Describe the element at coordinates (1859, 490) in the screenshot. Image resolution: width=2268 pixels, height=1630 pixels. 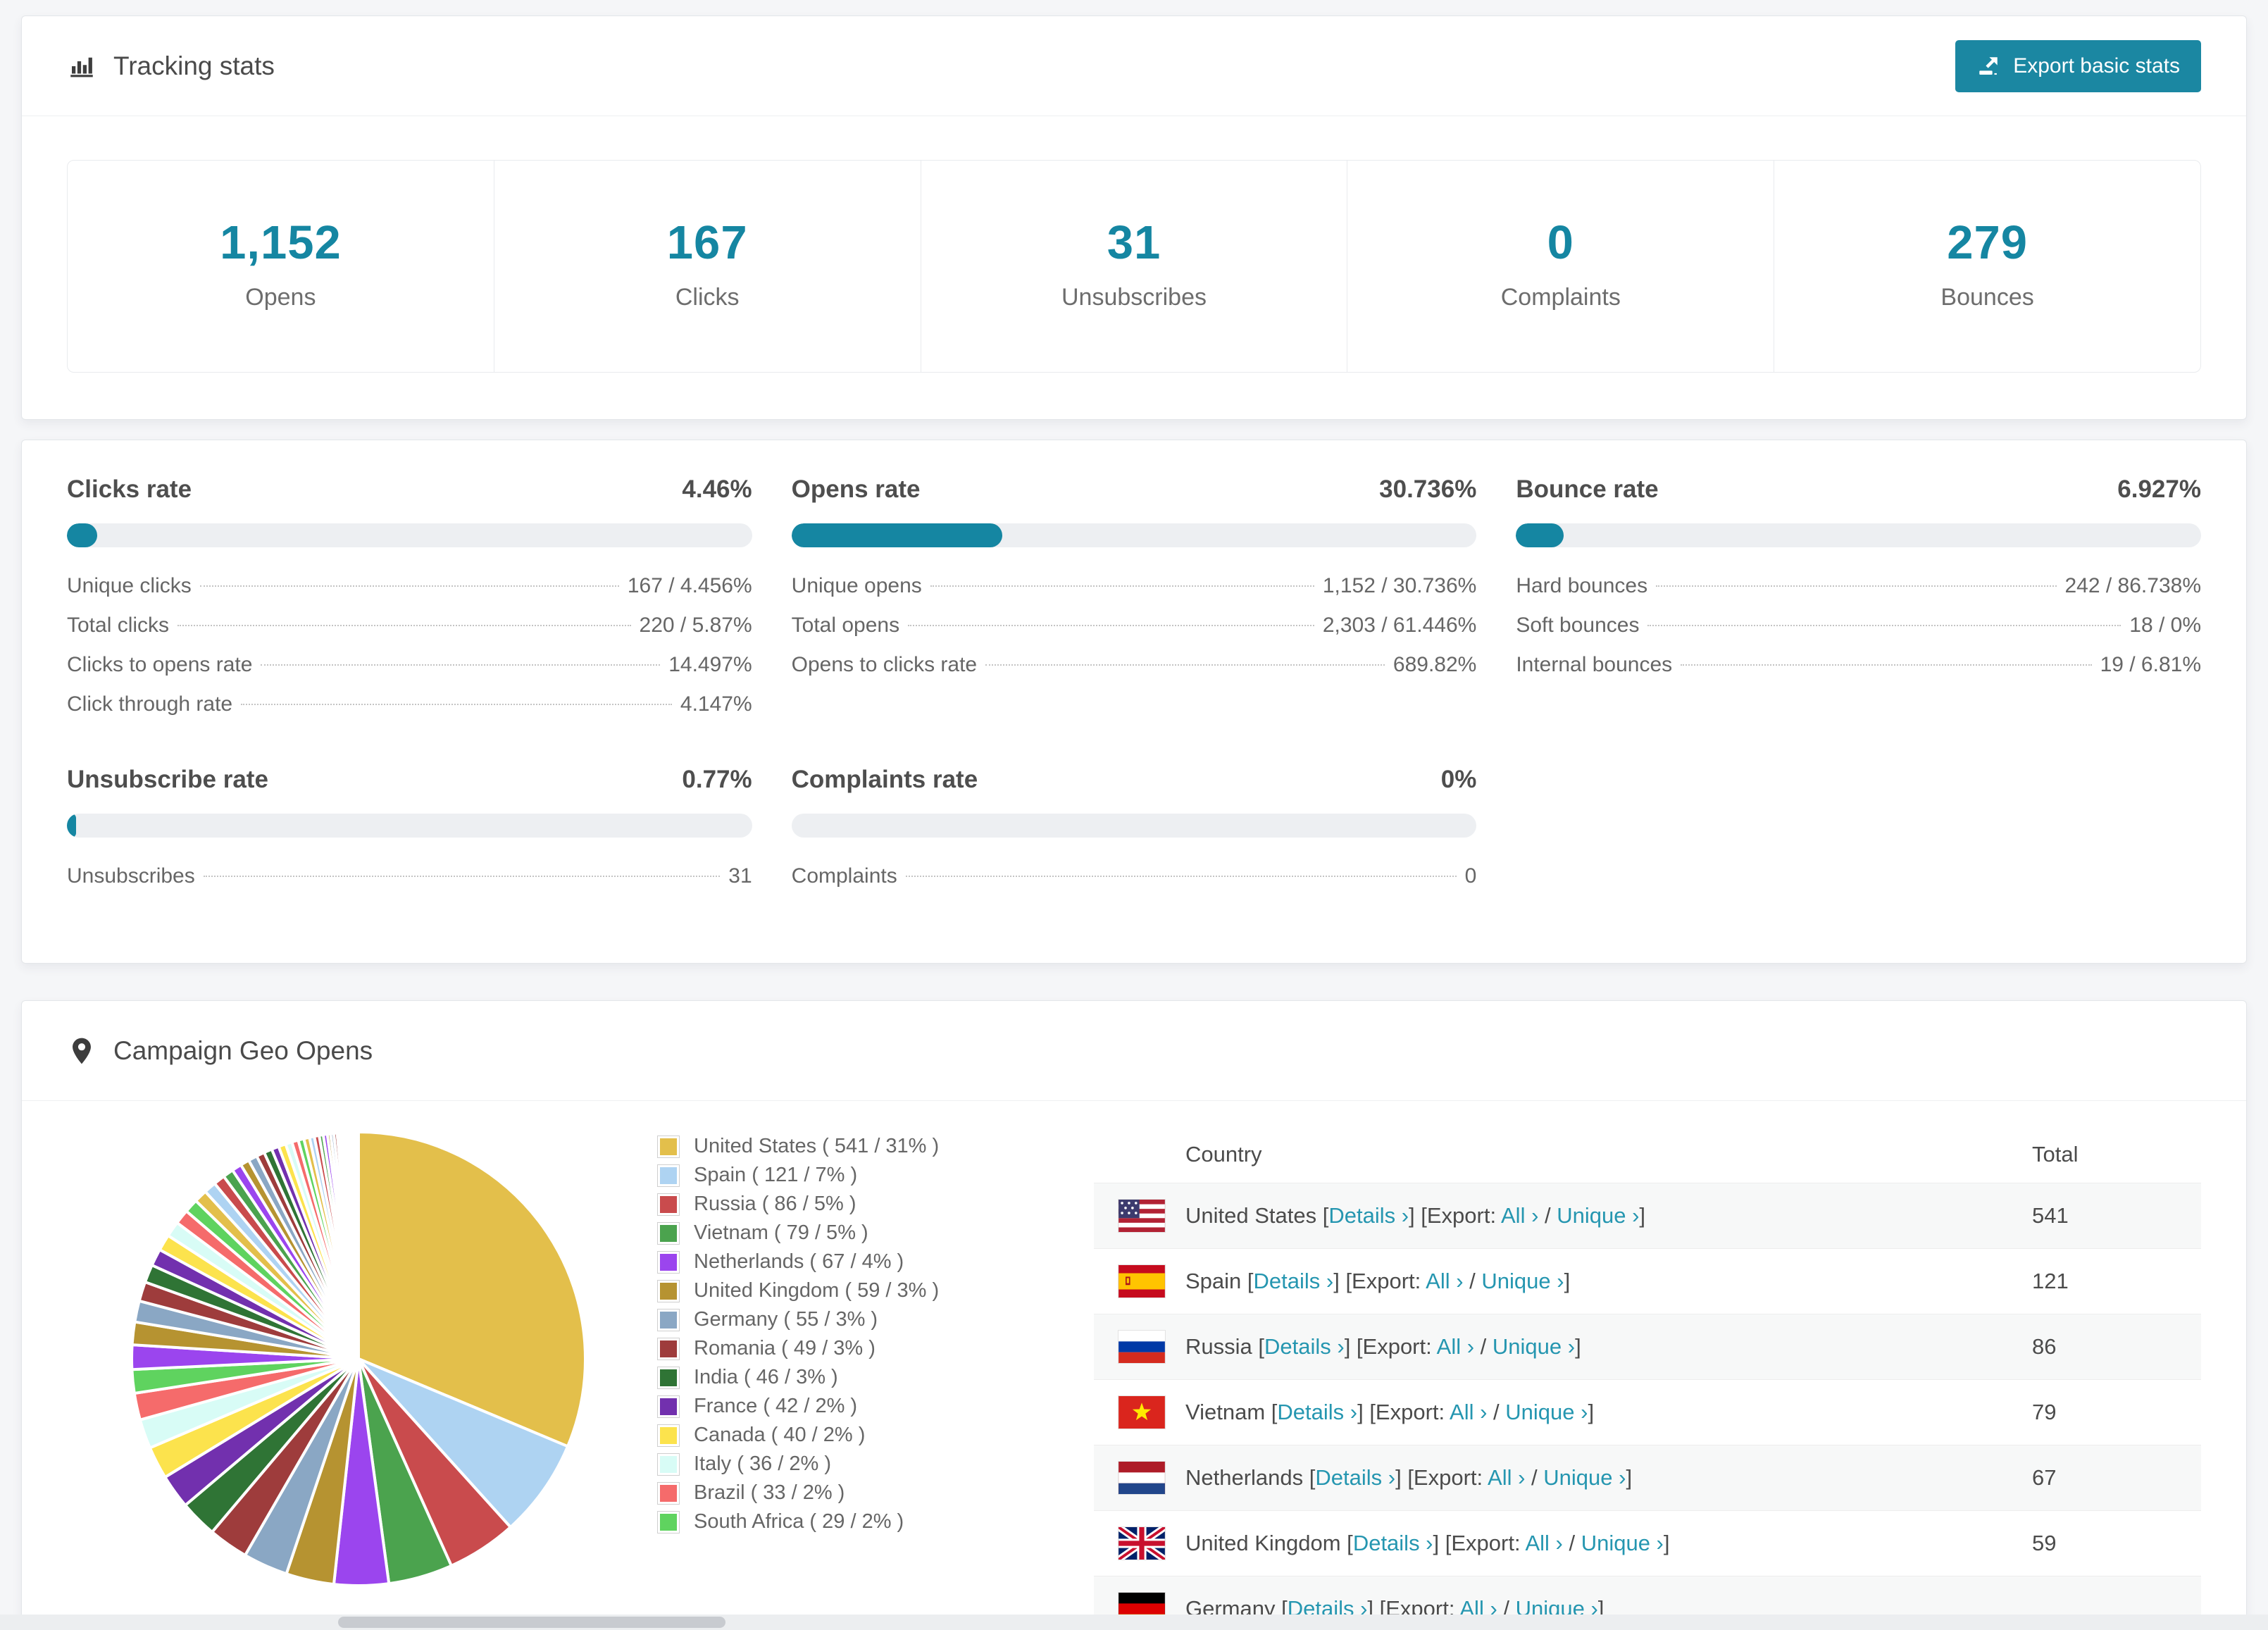
I see `rate-title-row: Bounce rate 6.927%` at that location.